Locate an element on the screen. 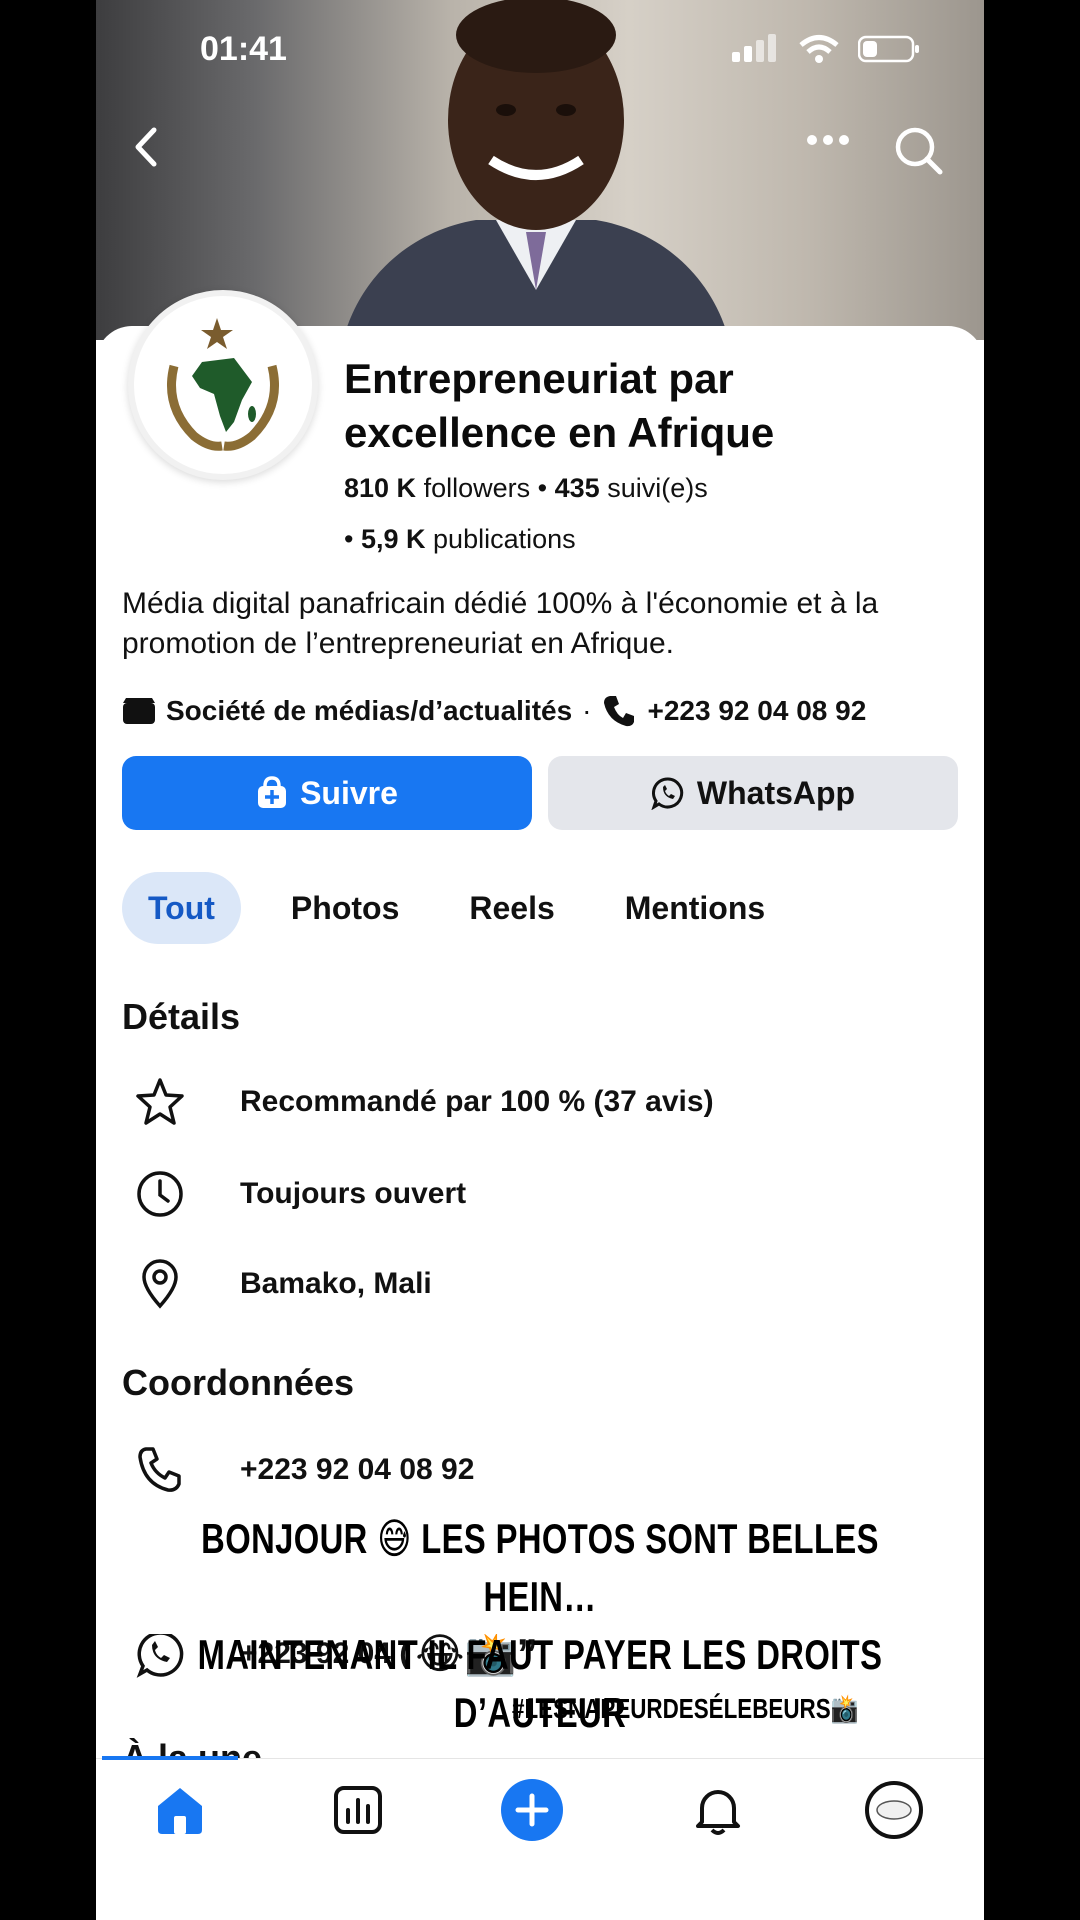 The width and height of the screenshot is (1080, 1920). nav-create is located at coordinates (532, 1810).